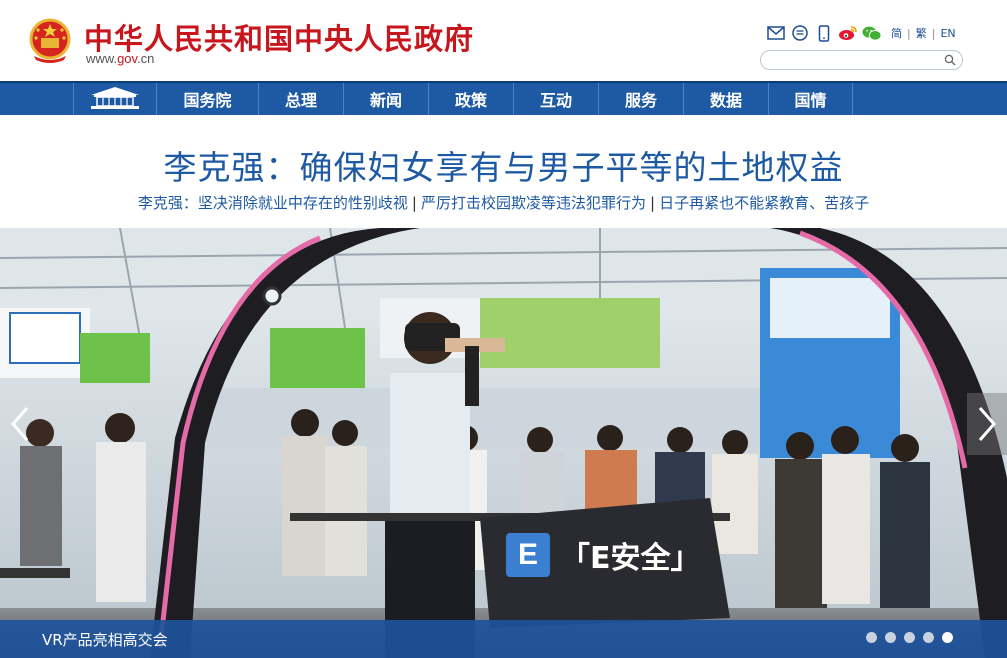 This screenshot has width=1007, height=658. What do you see at coordinates (102, 58) in the screenshot?
I see `url-prefix: www.` at bounding box center [102, 58].